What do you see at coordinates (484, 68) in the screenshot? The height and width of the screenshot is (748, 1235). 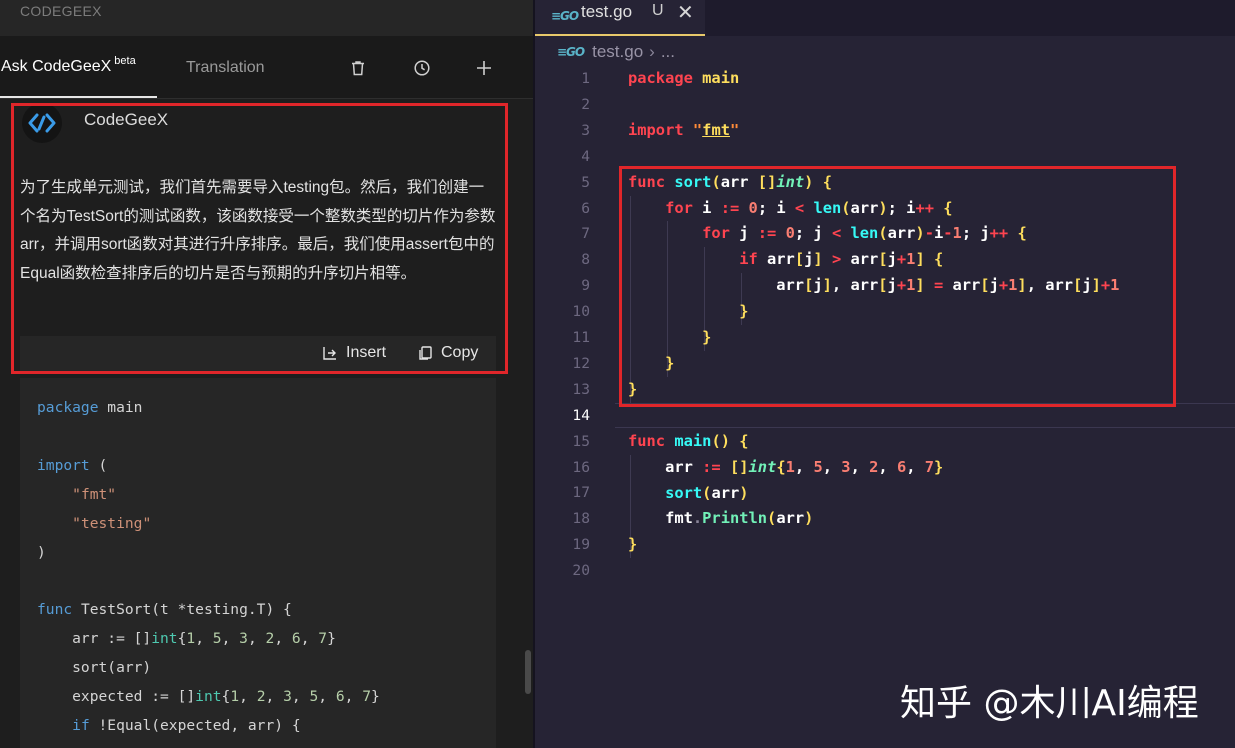 I see `plus-icon` at bounding box center [484, 68].